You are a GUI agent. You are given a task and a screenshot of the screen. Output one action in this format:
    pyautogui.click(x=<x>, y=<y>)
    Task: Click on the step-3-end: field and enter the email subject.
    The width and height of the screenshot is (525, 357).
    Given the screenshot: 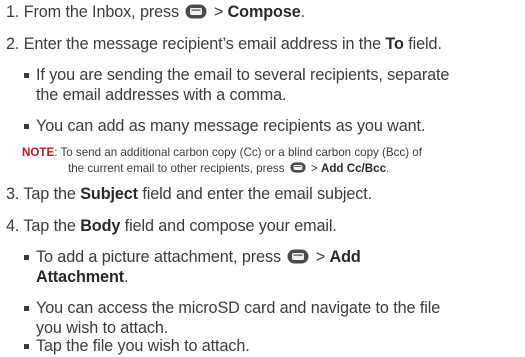 What is the action you would take?
    pyautogui.click(x=255, y=194)
    